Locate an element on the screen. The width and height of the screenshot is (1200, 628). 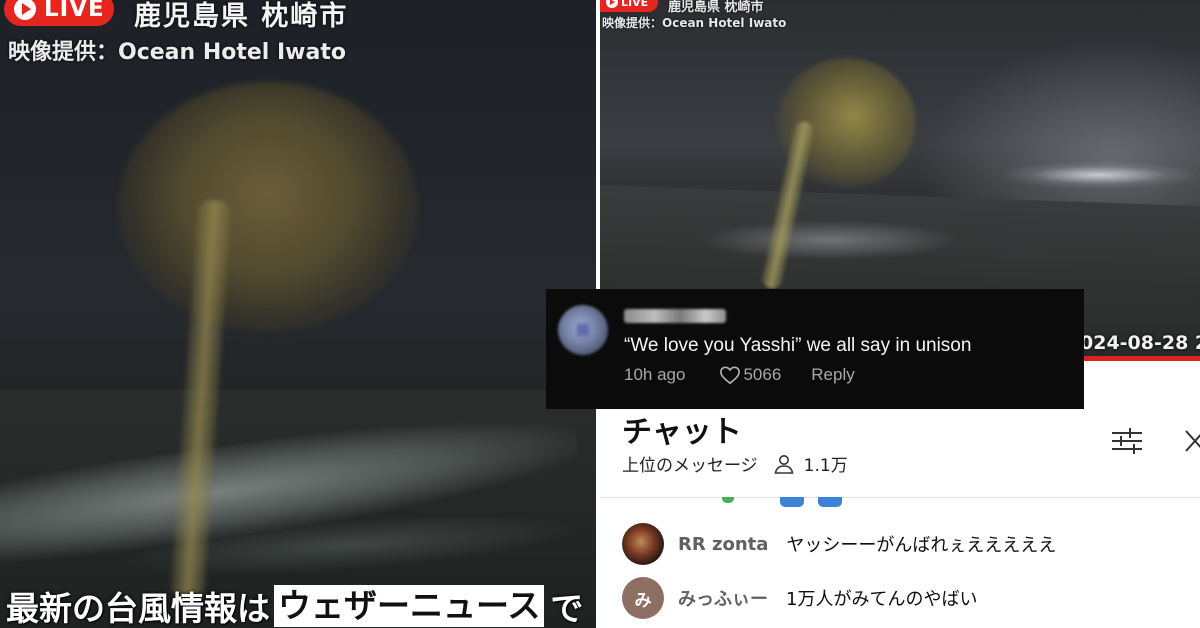
like-count: 5066 is located at coordinates (762, 374).